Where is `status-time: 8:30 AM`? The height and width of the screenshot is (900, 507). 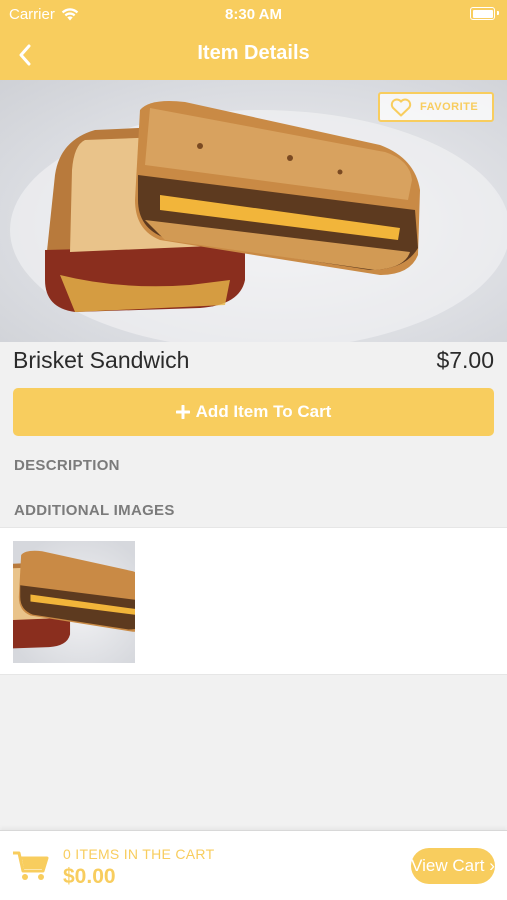
status-time: 8:30 AM is located at coordinates (253, 14).